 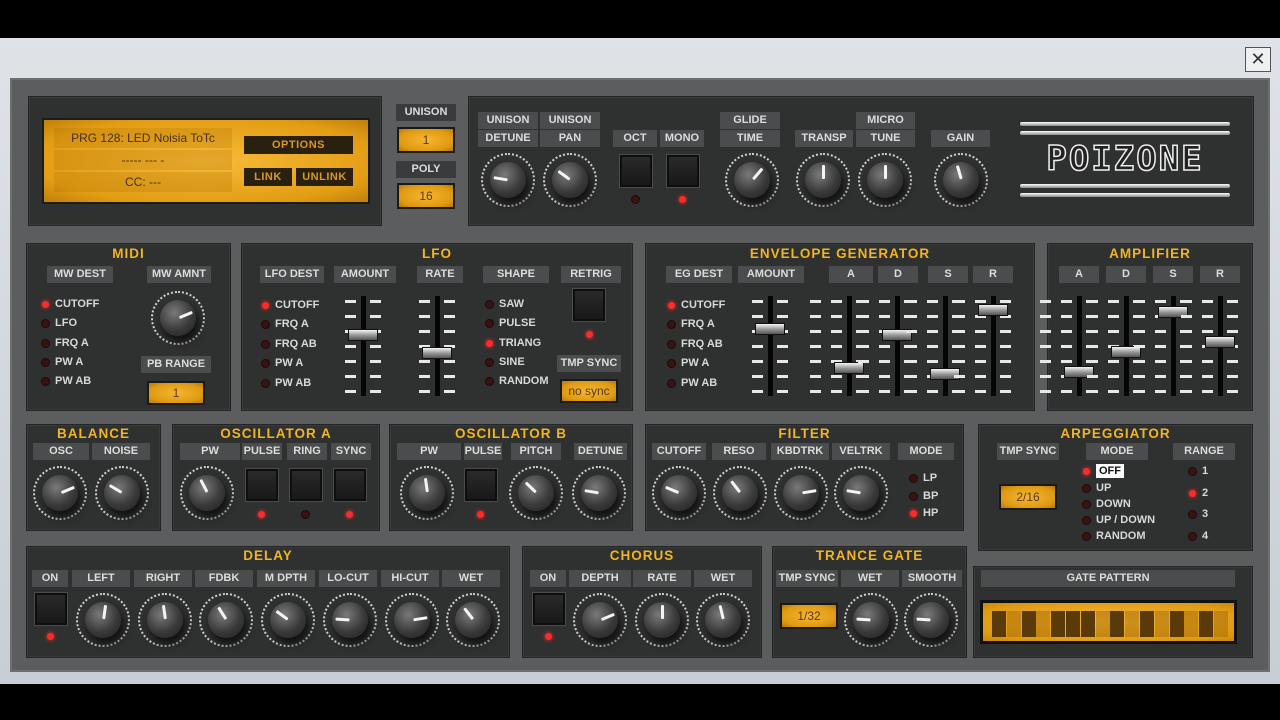 What do you see at coordinates (427, 493) in the screenshot?
I see `osc-b-pw-knob` at bounding box center [427, 493].